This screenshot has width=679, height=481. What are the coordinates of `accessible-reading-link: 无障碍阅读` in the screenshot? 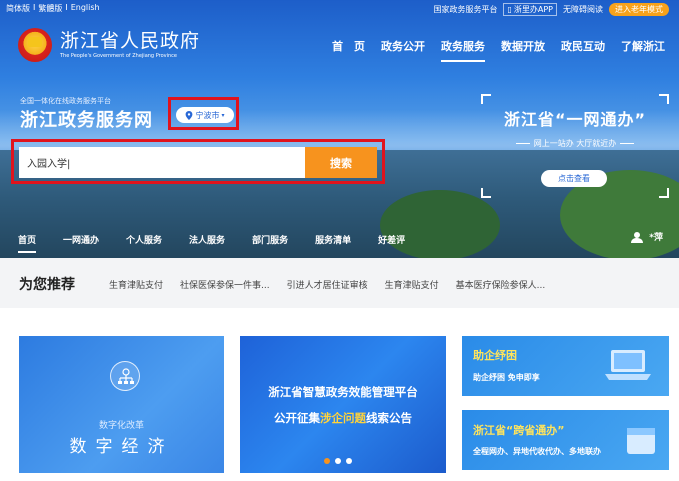 It's located at (583, 9).